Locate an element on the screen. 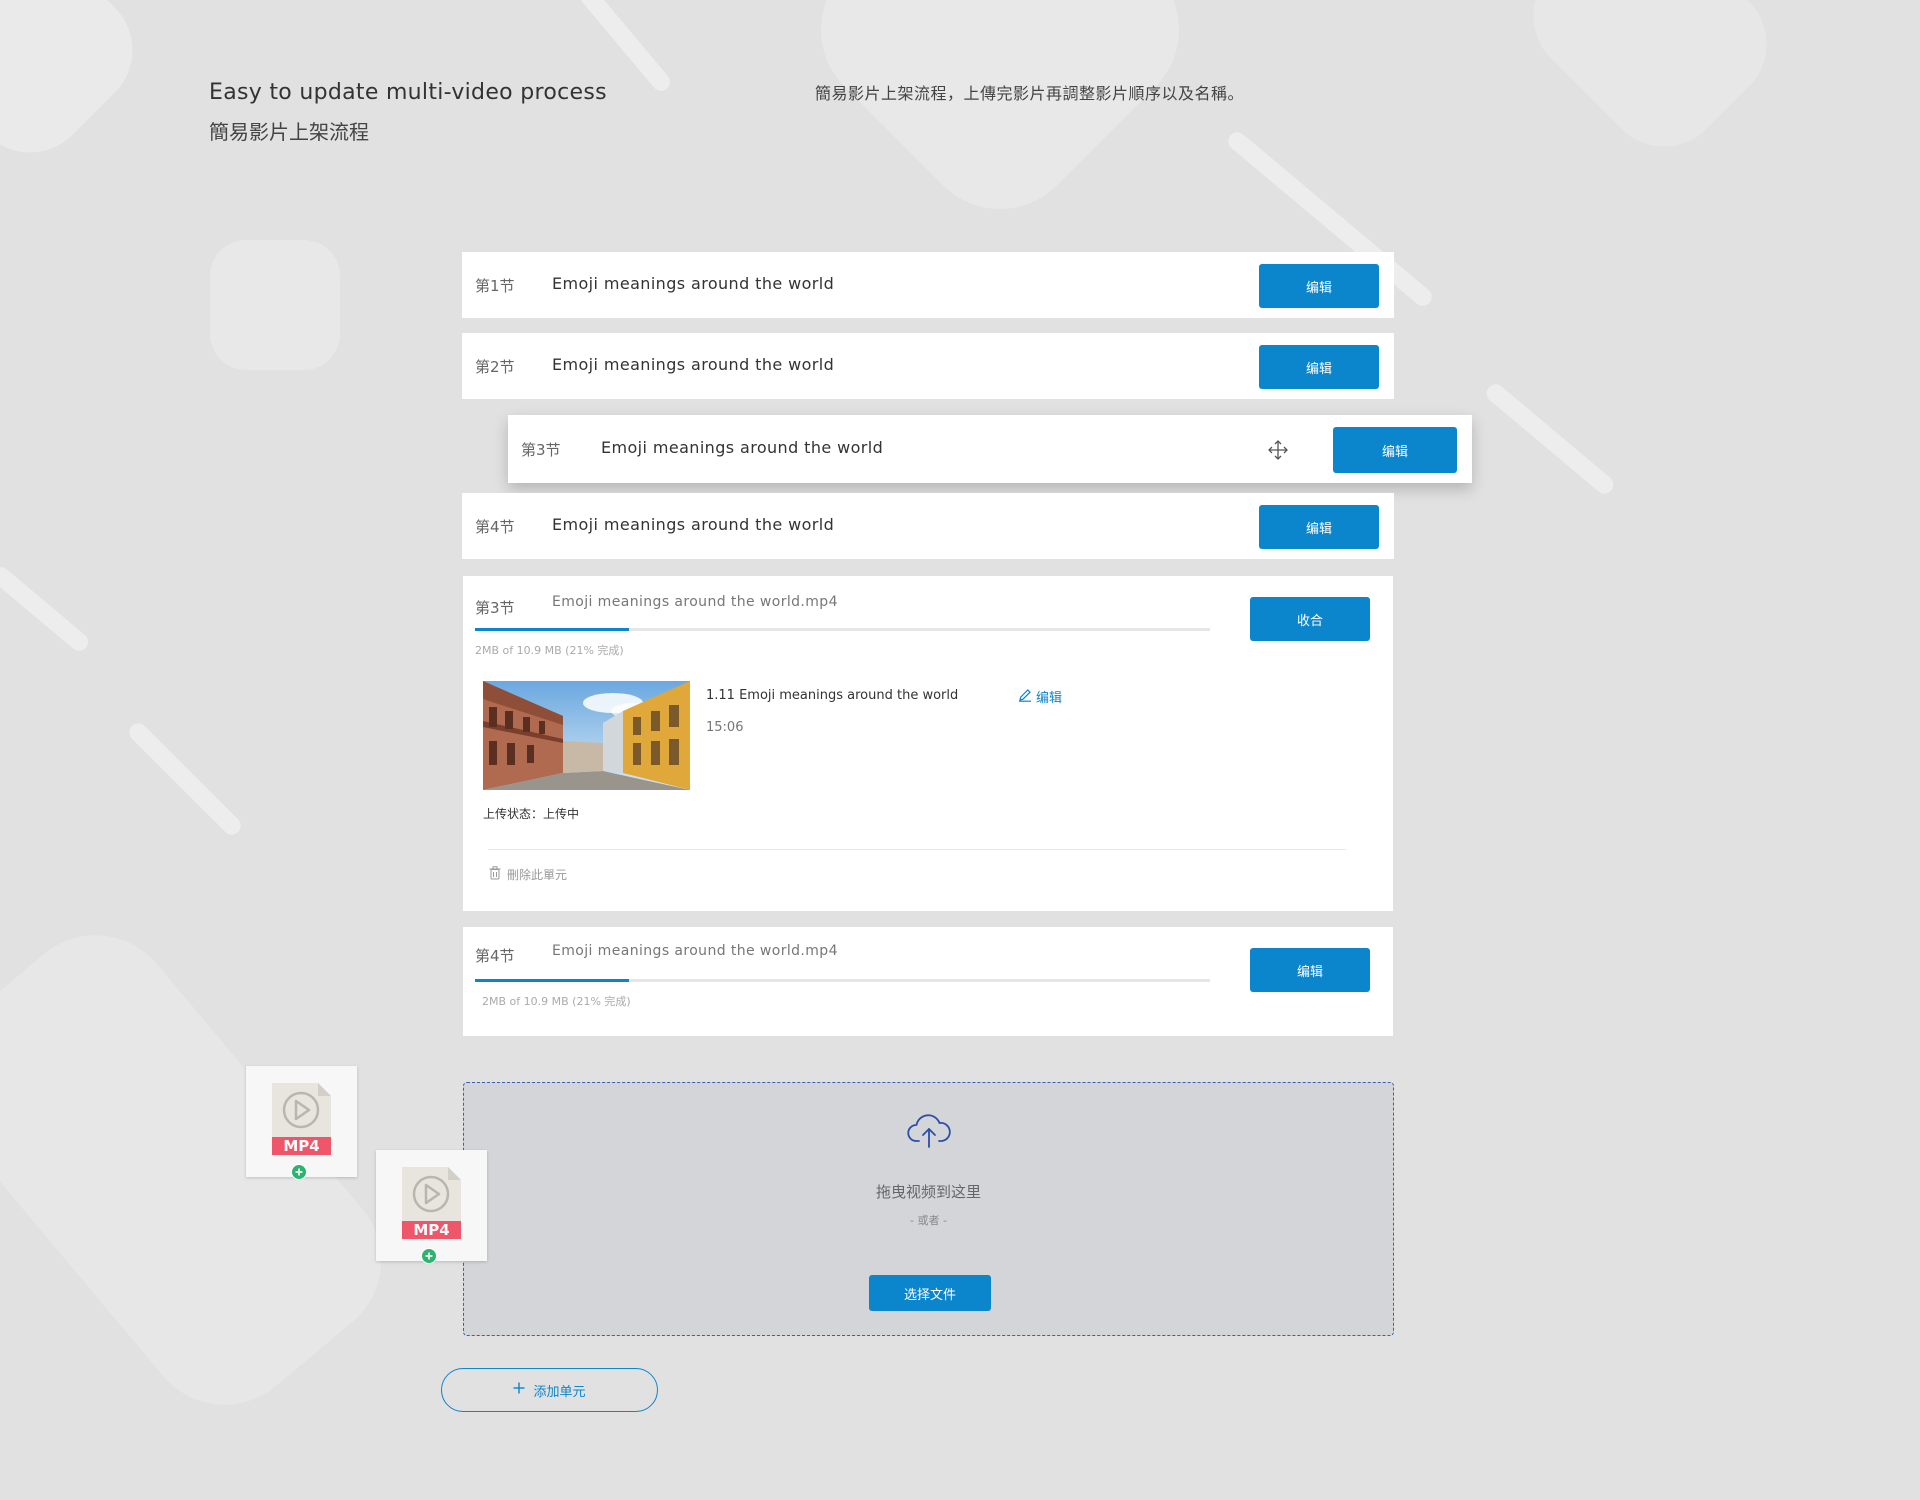  divider is located at coordinates (917, 849).